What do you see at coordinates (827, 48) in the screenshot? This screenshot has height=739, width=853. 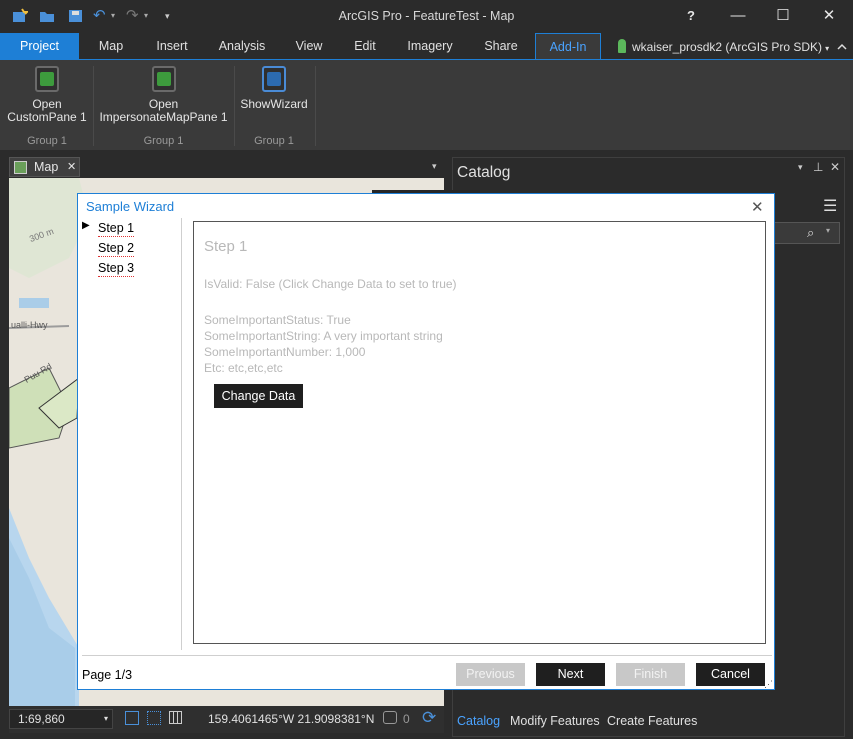 I see `user-dropdown-icon: ▾` at bounding box center [827, 48].